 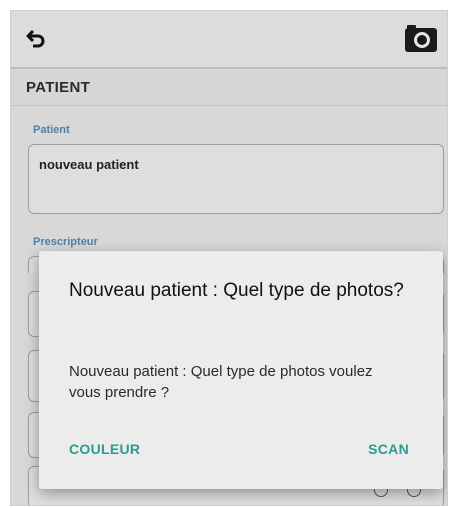 What do you see at coordinates (65, 242) in the screenshot?
I see `prescriber-label: Prescripteur` at bounding box center [65, 242].